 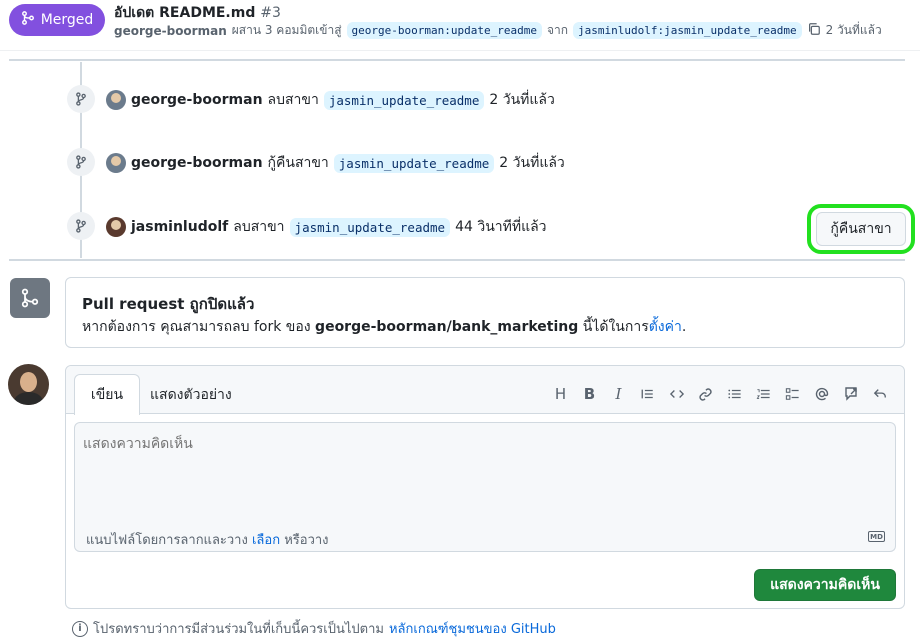 What do you see at coordinates (560, 394) in the screenshot?
I see `heading-icon: H` at bounding box center [560, 394].